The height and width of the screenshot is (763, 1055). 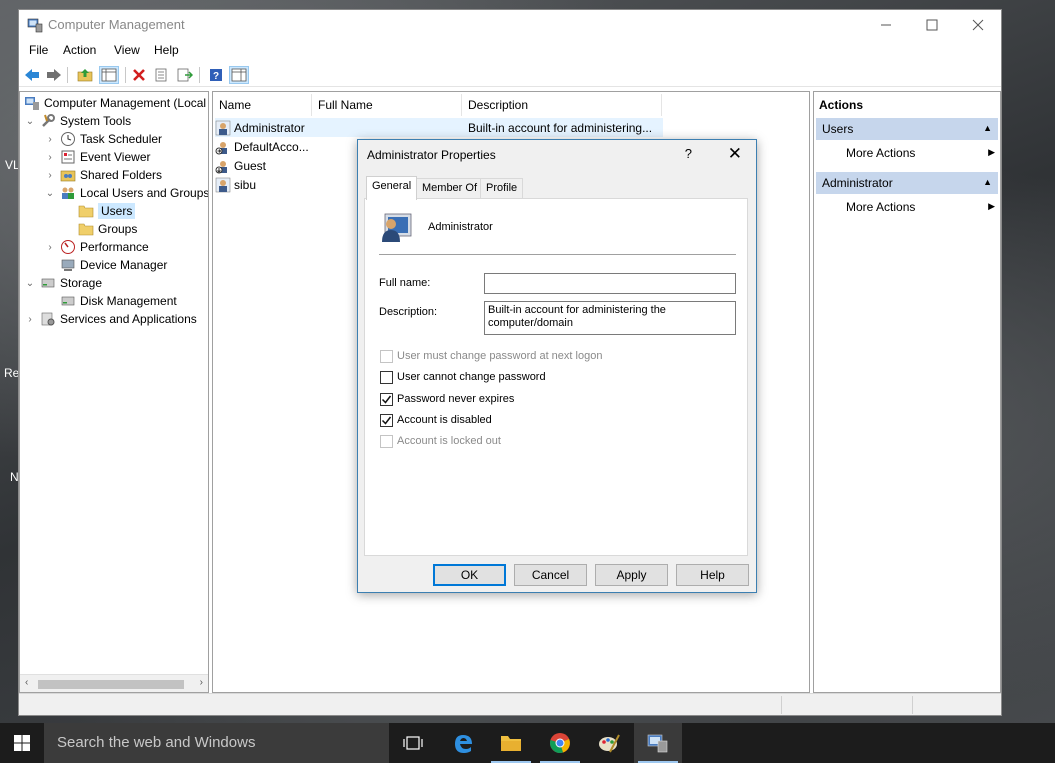 What do you see at coordinates (392, 188) in the screenshot?
I see `tab-general: General` at bounding box center [392, 188].